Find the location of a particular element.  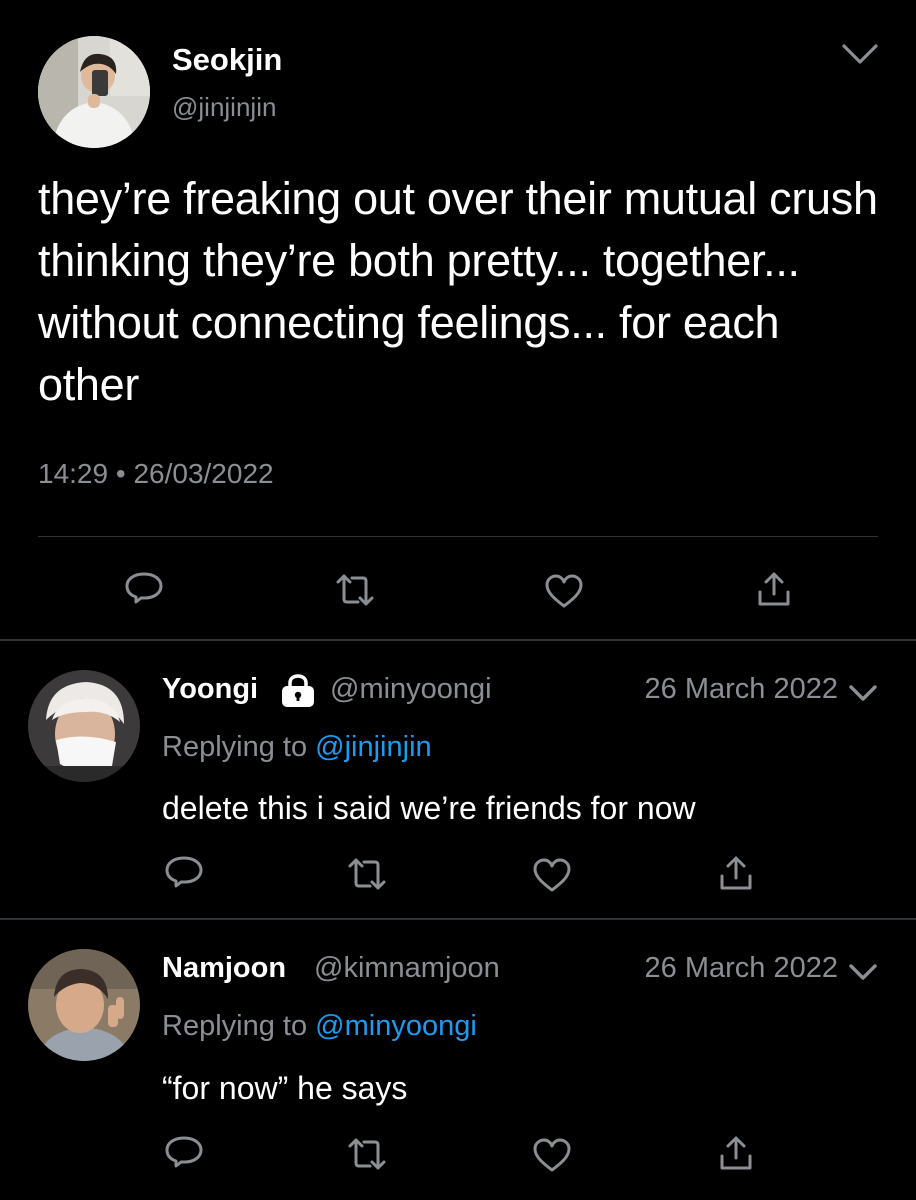

replying-to: Replying to @minyoongi is located at coordinates (319, 1026).